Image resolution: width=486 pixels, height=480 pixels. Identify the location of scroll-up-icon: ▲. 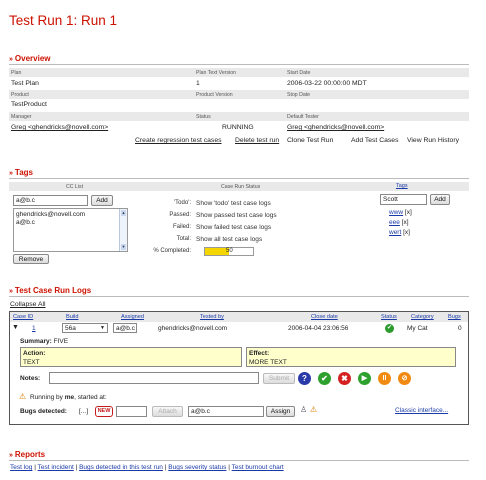
(123, 213).